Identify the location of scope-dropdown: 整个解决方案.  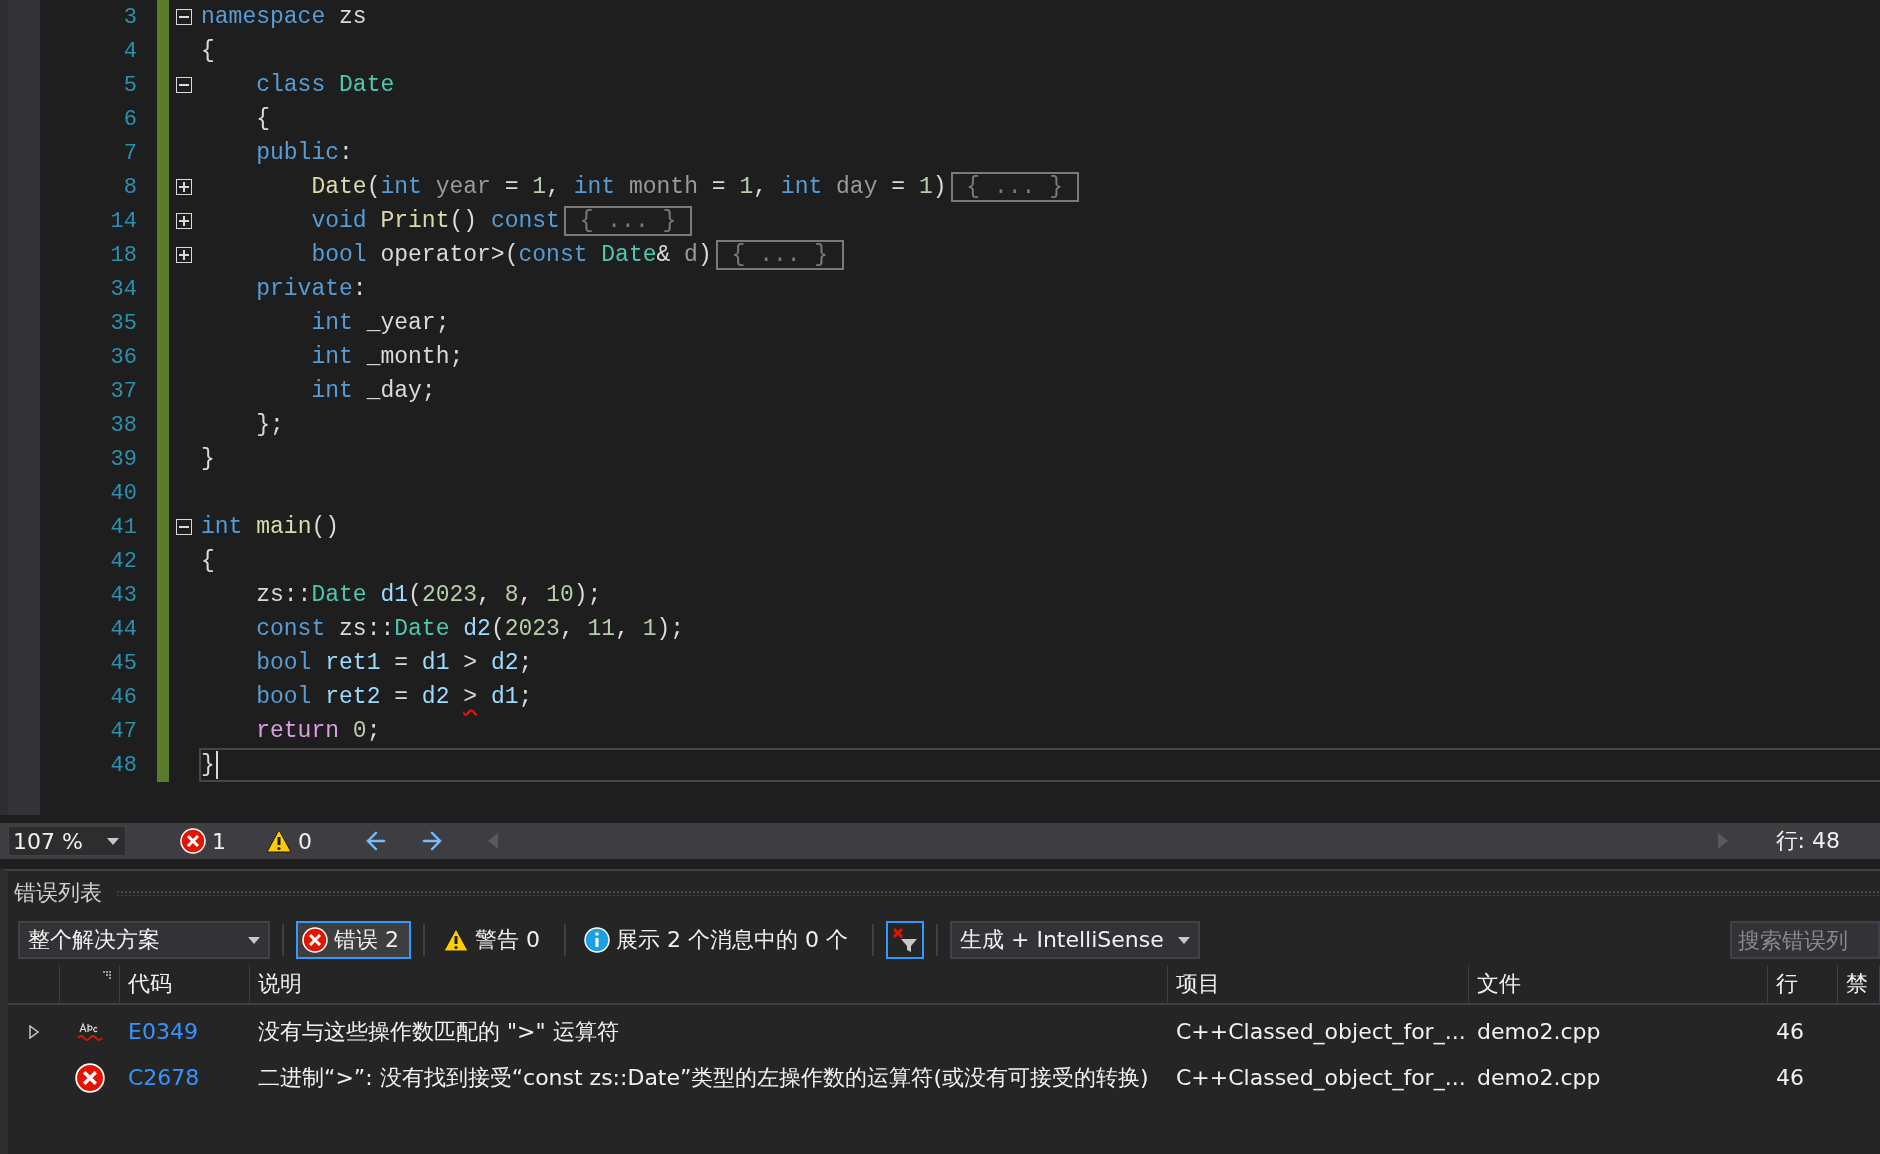
(144, 940).